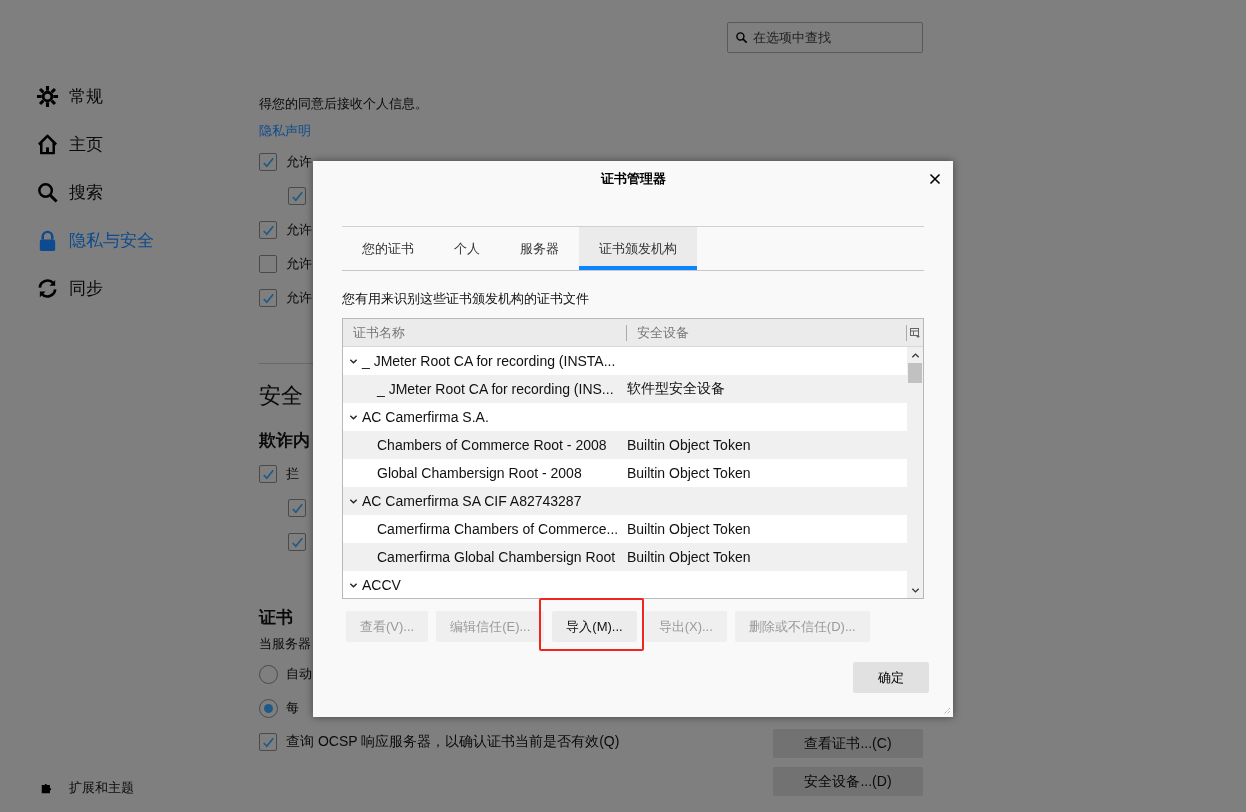 The width and height of the screenshot is (1246, 812). What do you see at coordinates (147, 144) in the screenshot?
I see `sidebar-item: 主页` at bounding box center [147, 144].